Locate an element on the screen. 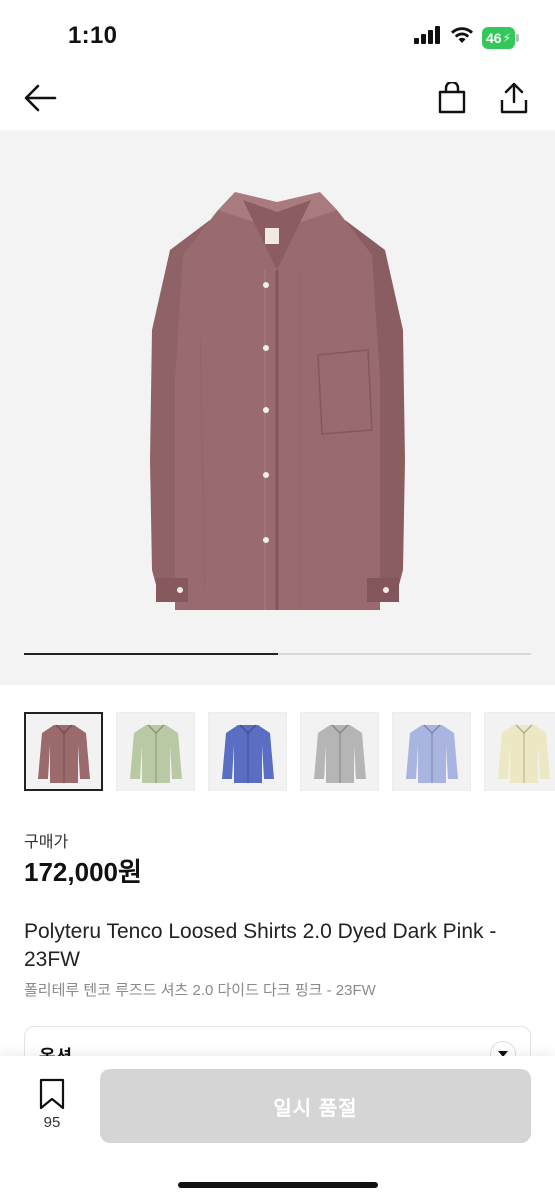 This screenshot has width=555, height=1200. share-icon is located at coordinates (514, 98).